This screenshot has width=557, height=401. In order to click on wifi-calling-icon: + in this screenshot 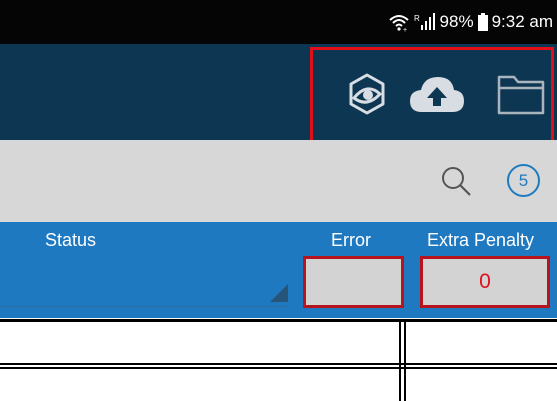, I will do `click(399, 22)`.